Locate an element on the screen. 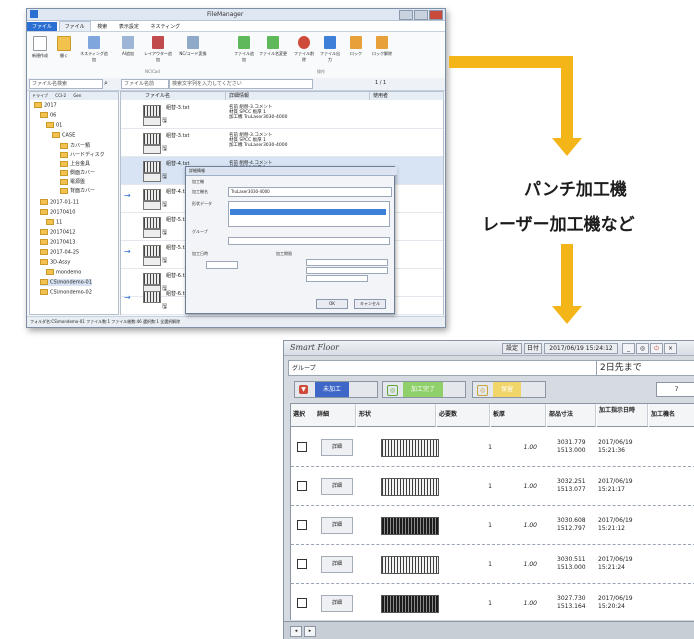 Image resolution: width=694 pixels, height=639 pixels. close-button: × is located at coordinates (670, 348).